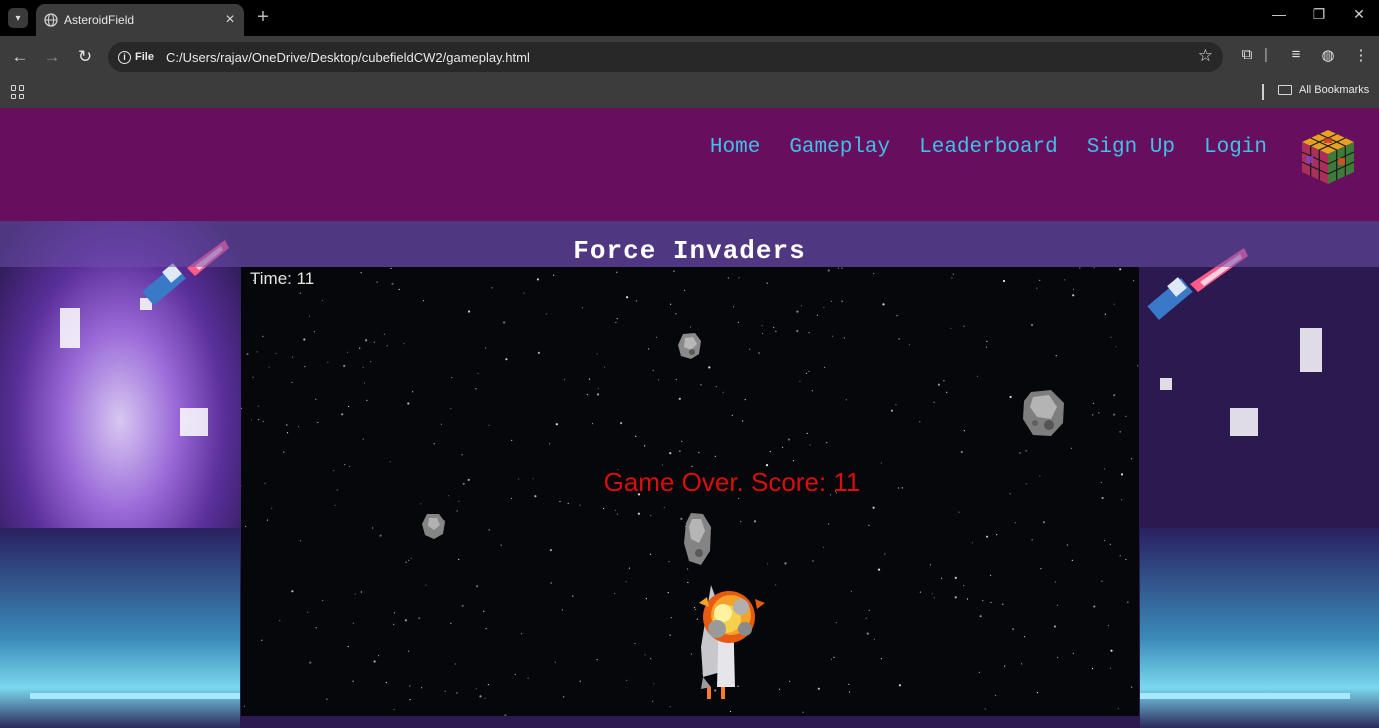 This screenshot has height=728, width=1379. I want to click on nav-gameplay-link: Gameplay, so click(839, 147).